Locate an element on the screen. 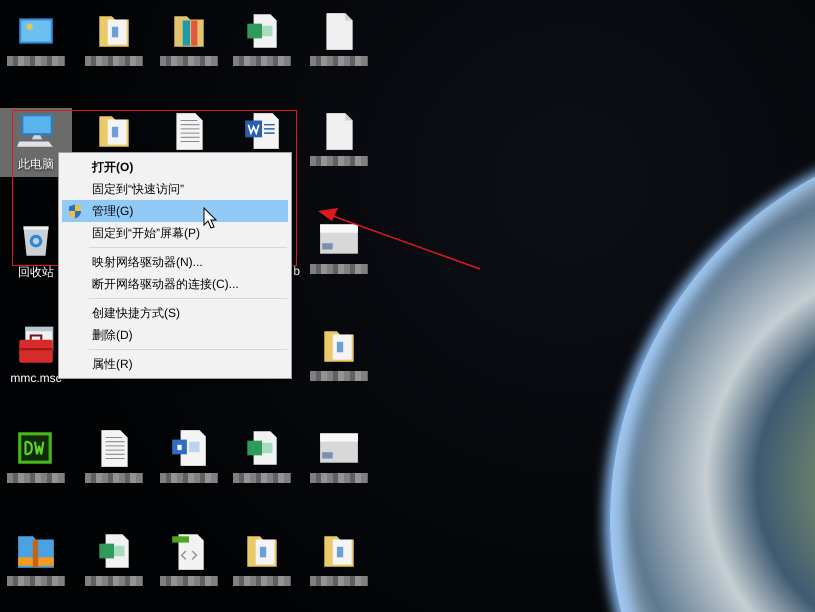 This screenshot has width=815, height=612. shield-icon is located at coordinates (75, 211).